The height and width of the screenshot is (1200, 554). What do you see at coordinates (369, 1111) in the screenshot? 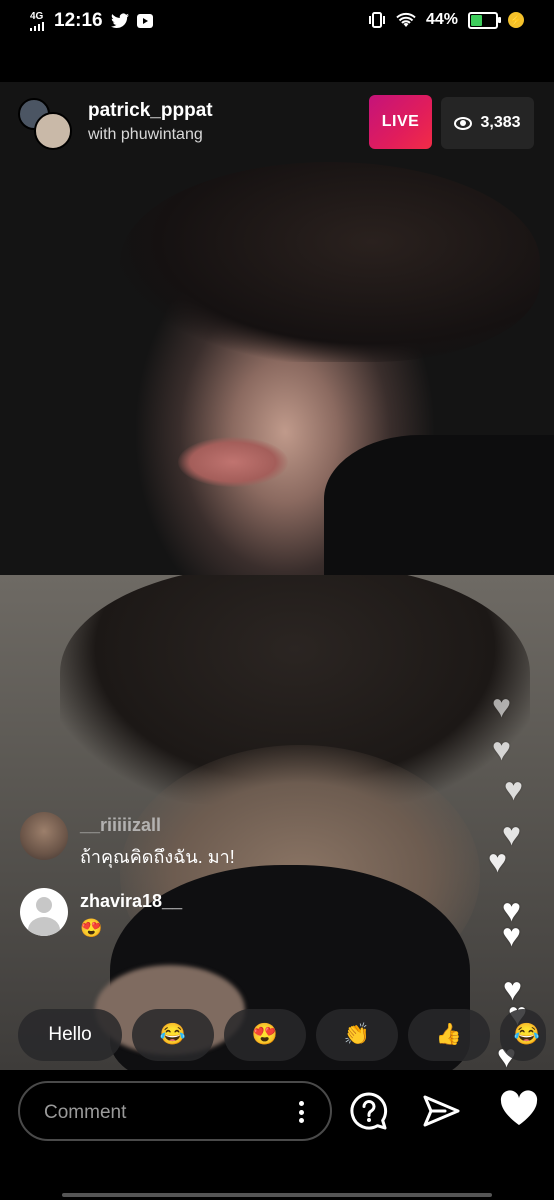
I see `question-icon` at bounding box center [369, 1111].